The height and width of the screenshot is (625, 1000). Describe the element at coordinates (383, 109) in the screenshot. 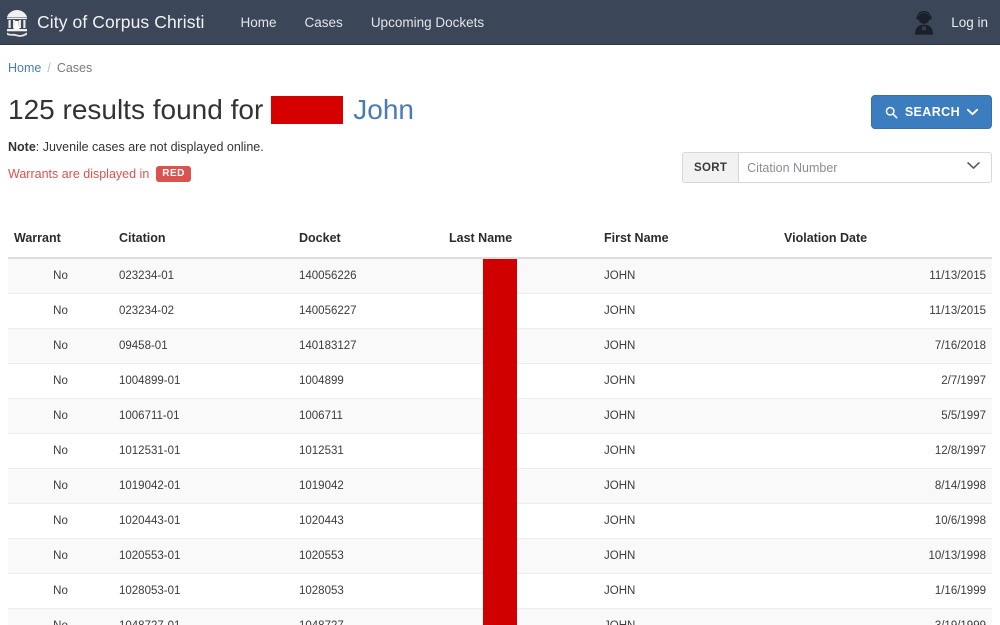

I see `search-term-text: John` at that location.